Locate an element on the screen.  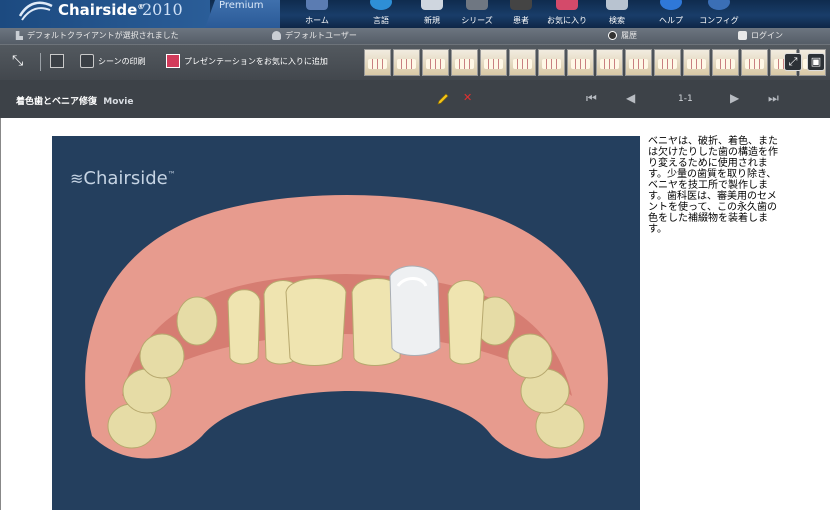
pencil-icon is located at coordinates (443, 99).